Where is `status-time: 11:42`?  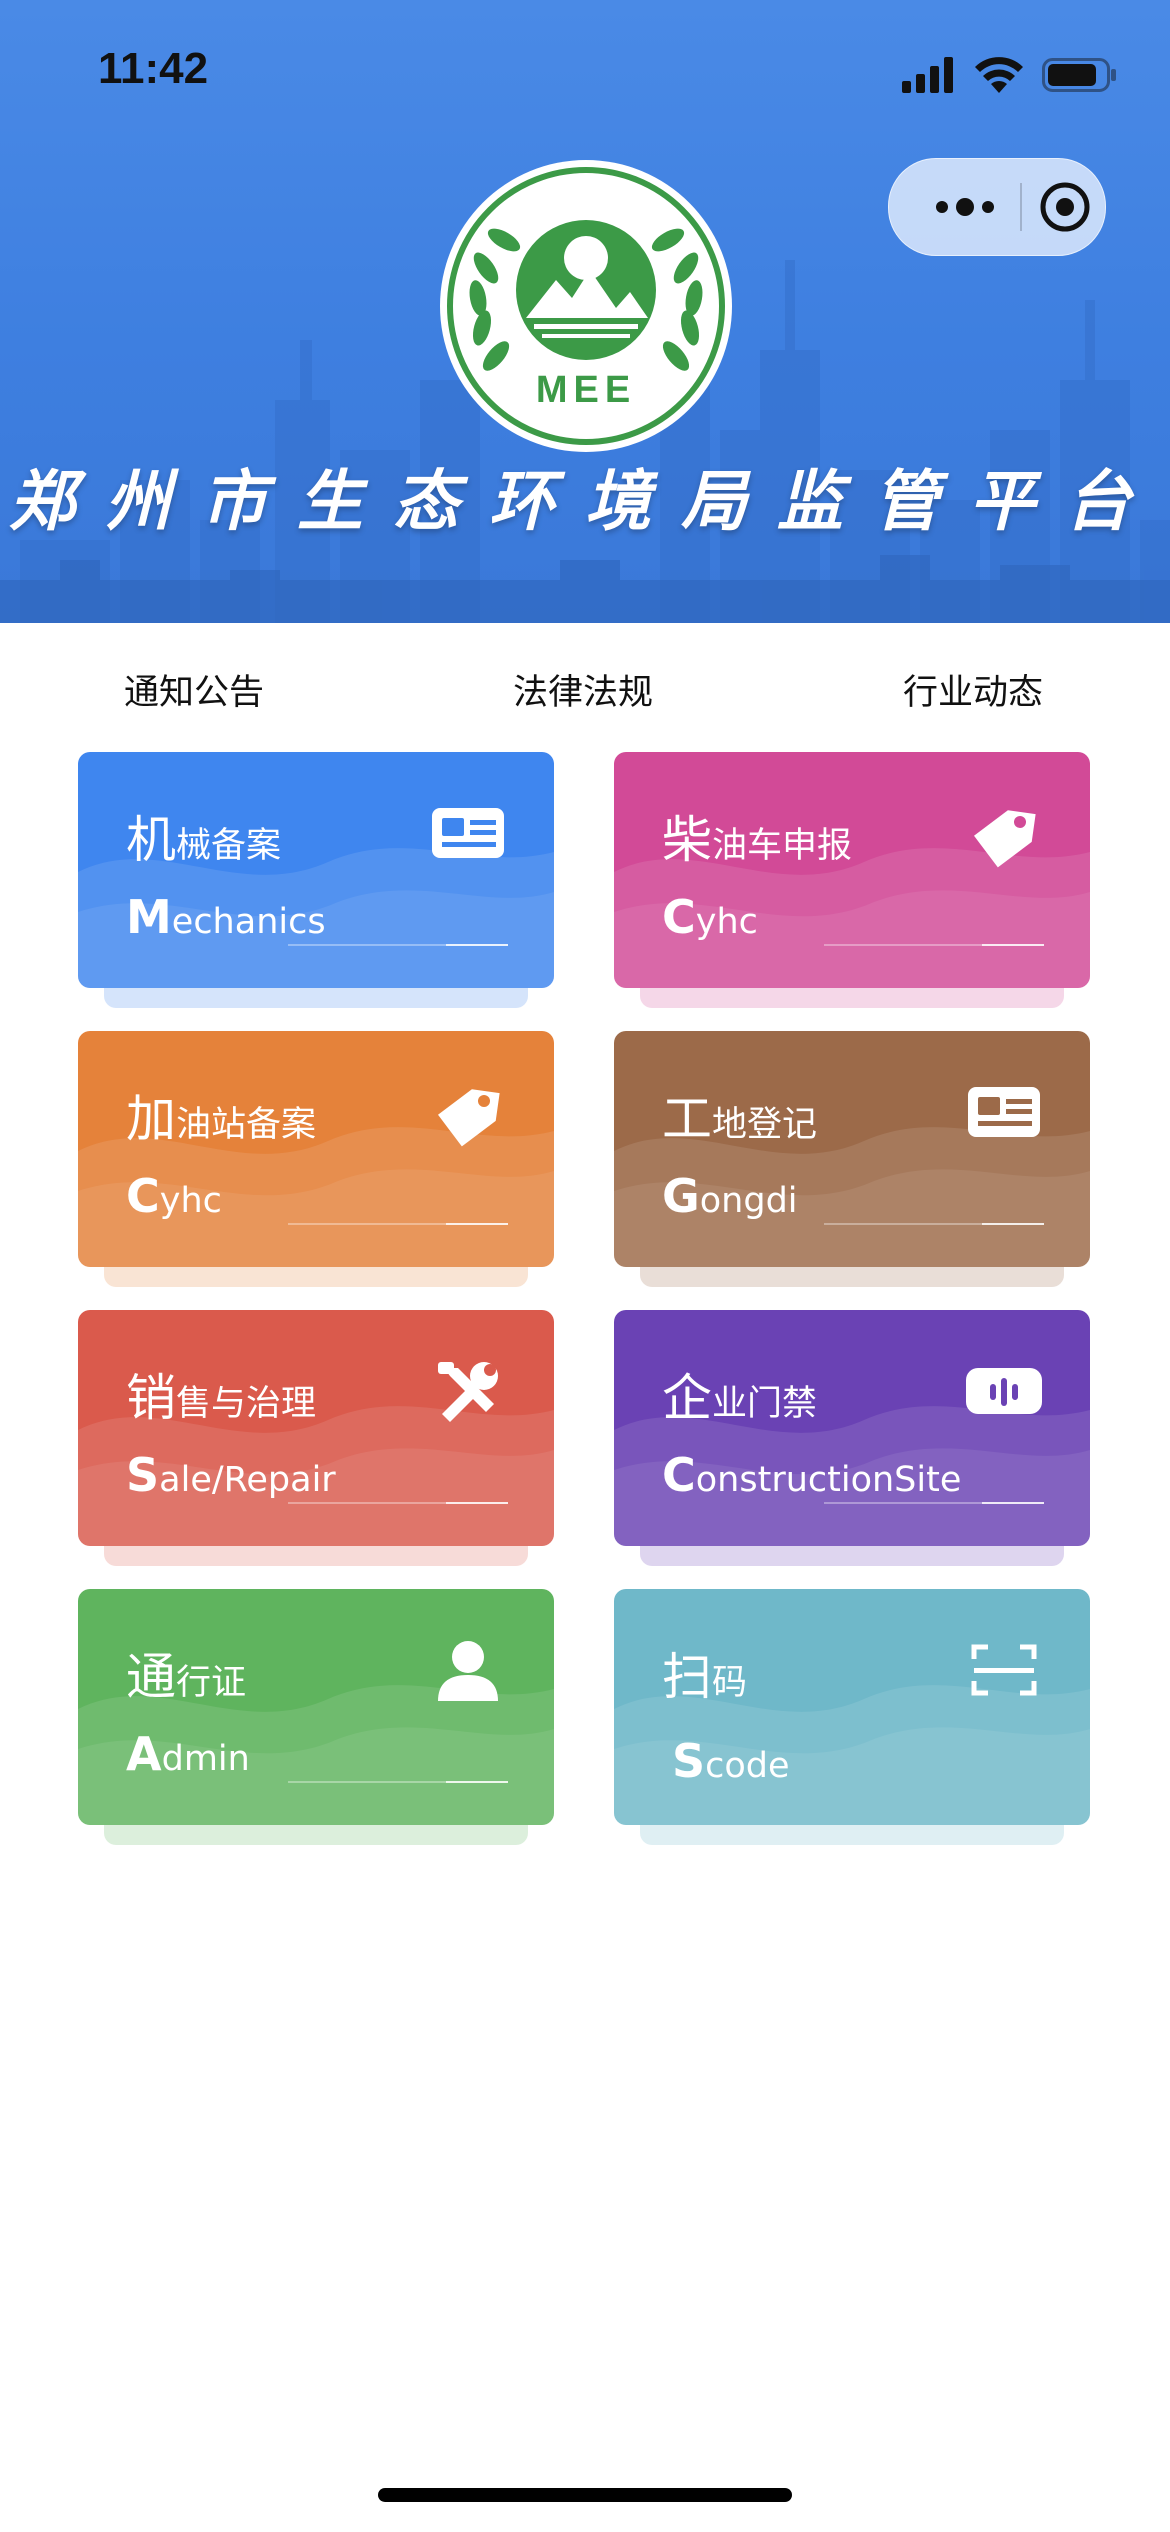
status-time: 11:42 is located at coordinates (153, 68).